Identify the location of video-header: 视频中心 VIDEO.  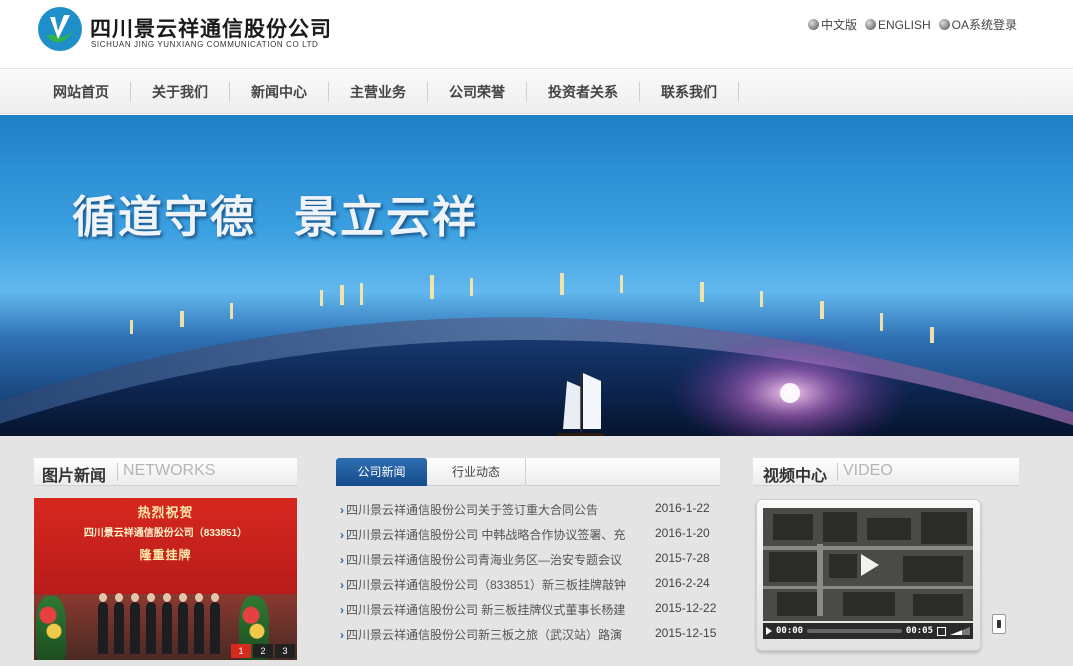
(886, 472).